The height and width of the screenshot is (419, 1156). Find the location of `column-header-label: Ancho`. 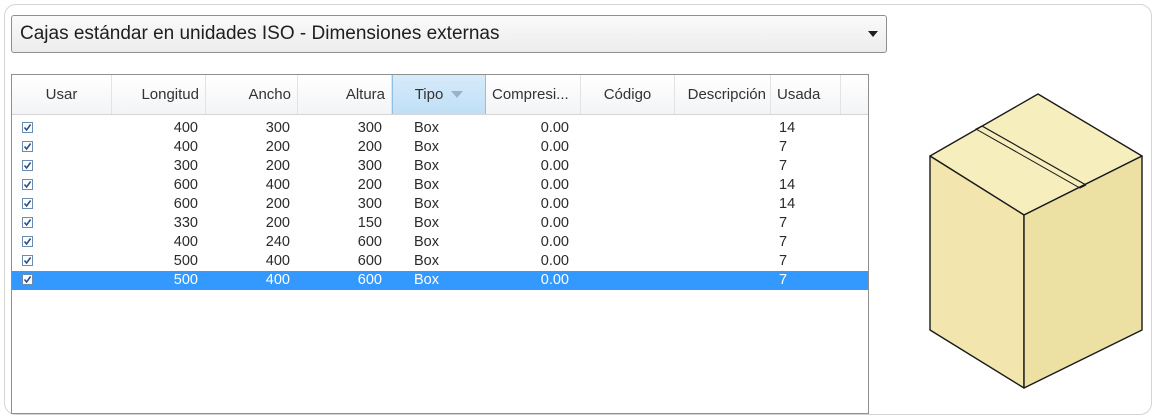

column-header-label: Ancho is located at coordinates (269, 94).